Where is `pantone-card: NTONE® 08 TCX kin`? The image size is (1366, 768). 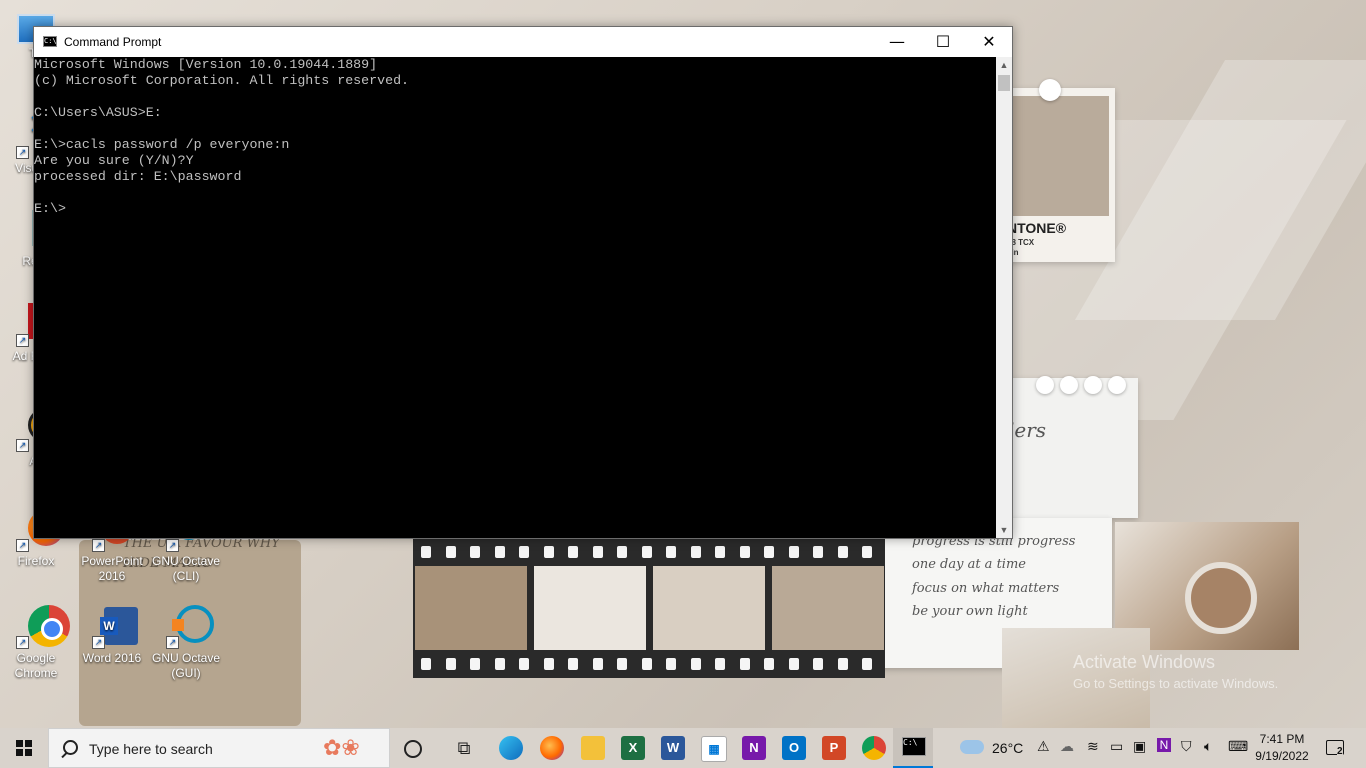 pantone-card: NTONE® 08 TCX kin is located at coordinates (1060, 175).